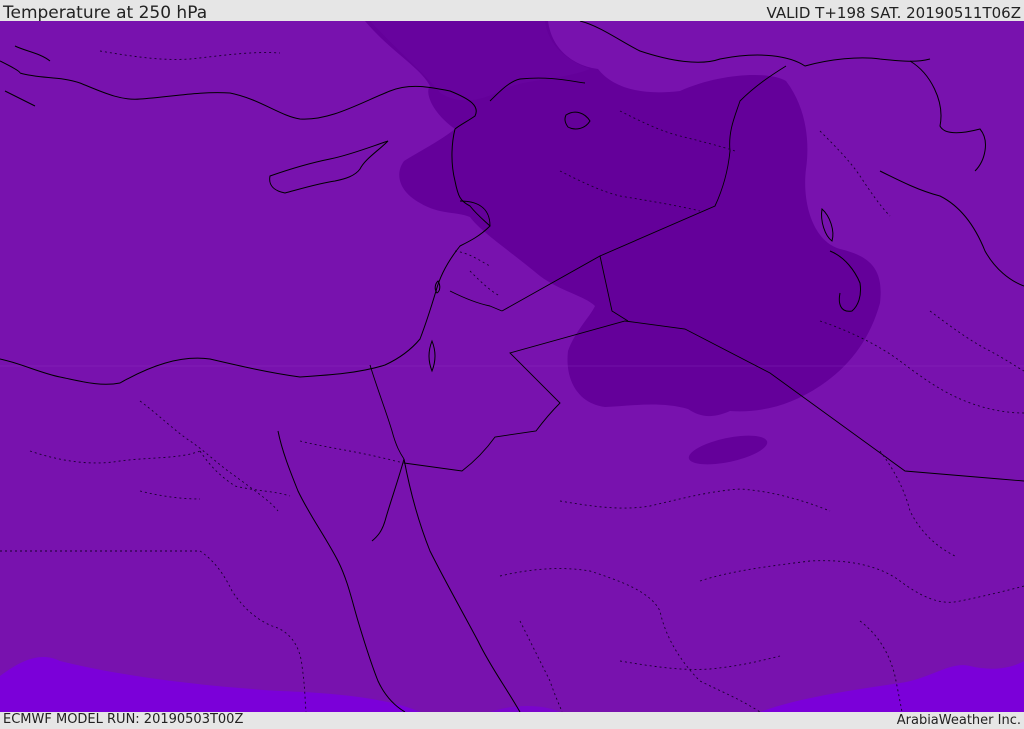  I want to click on valid-time-label: VALID T+198 SAT. 20190511T06Z, so click(893, 13).